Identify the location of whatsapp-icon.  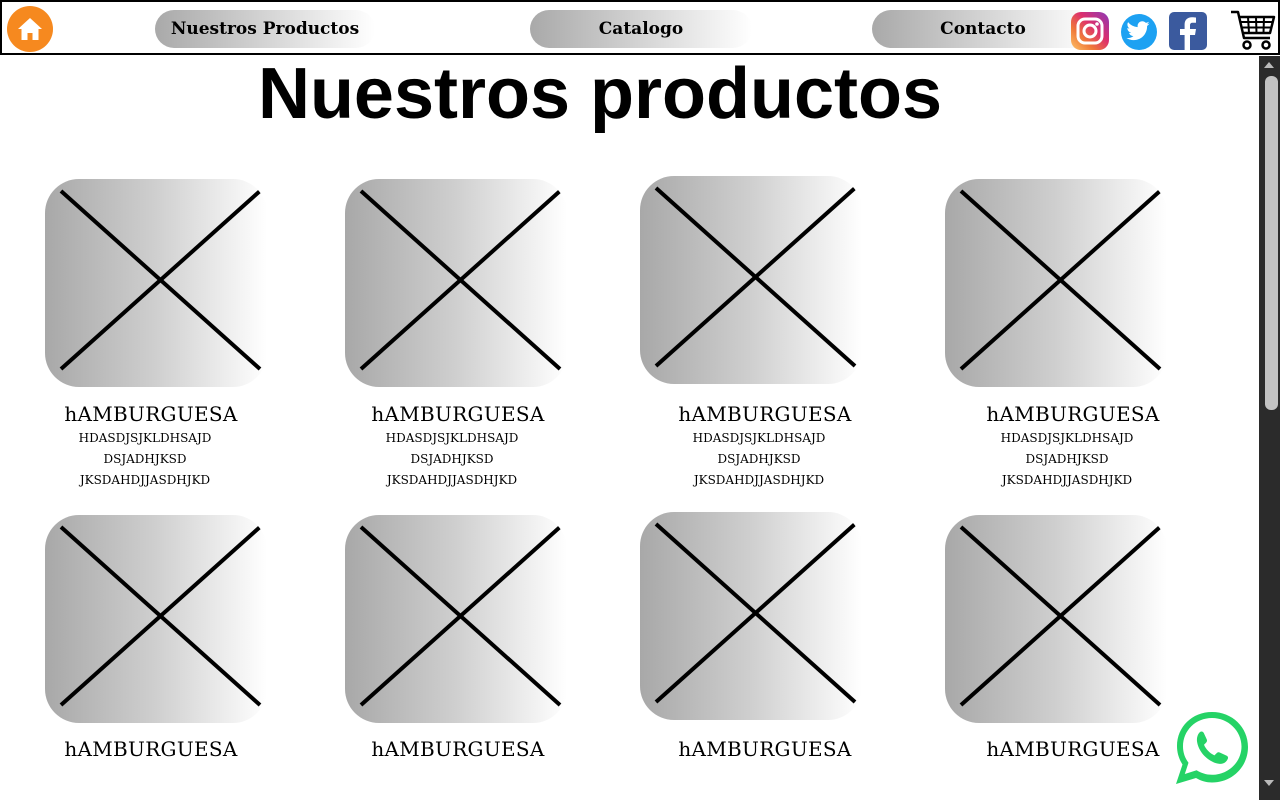
(1212, 748).